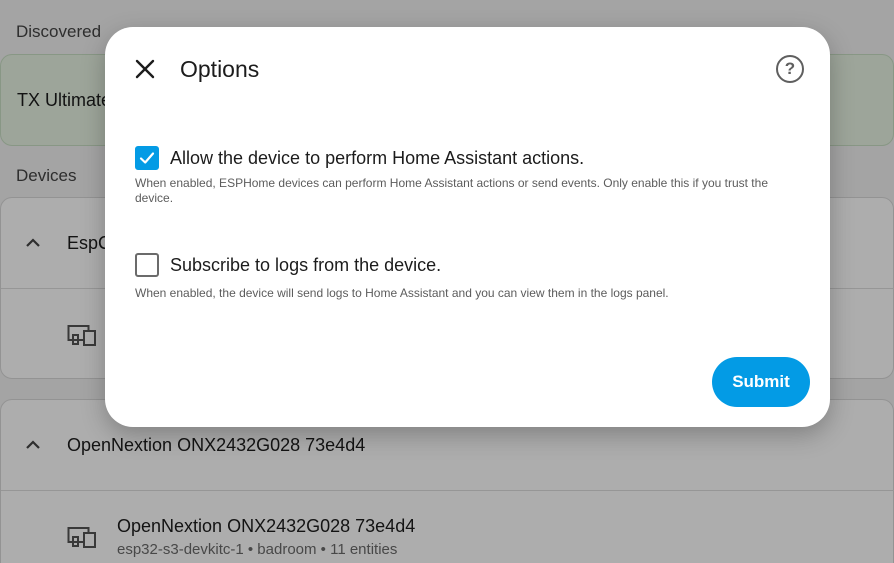 The width and height of the screenshot is (894, 563). What do you see at coordinates (220, 69) in the screenshot?
I see `dialog-title: Options` at bounding box center [220, 69].